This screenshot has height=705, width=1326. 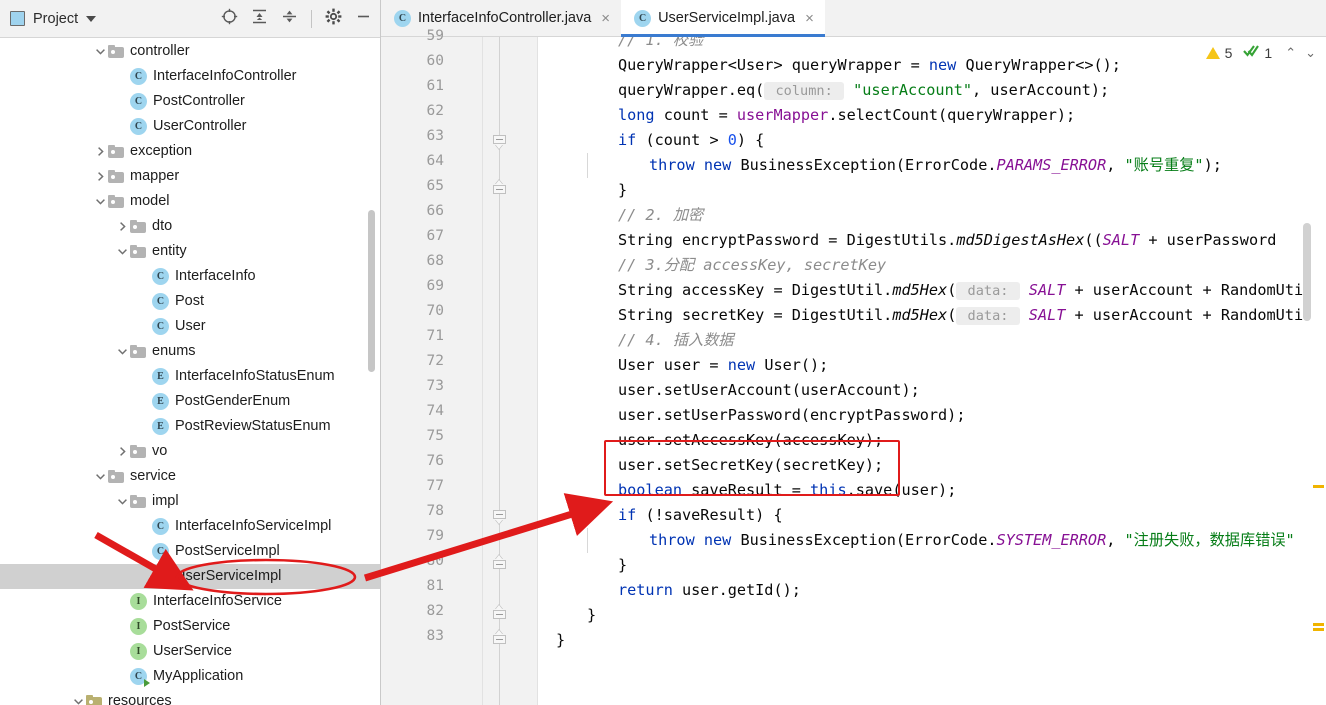 What do you see at coordinates (259, 19) in the screenshot?
I see `expand-all-icon` at bounding box center [259, 19].